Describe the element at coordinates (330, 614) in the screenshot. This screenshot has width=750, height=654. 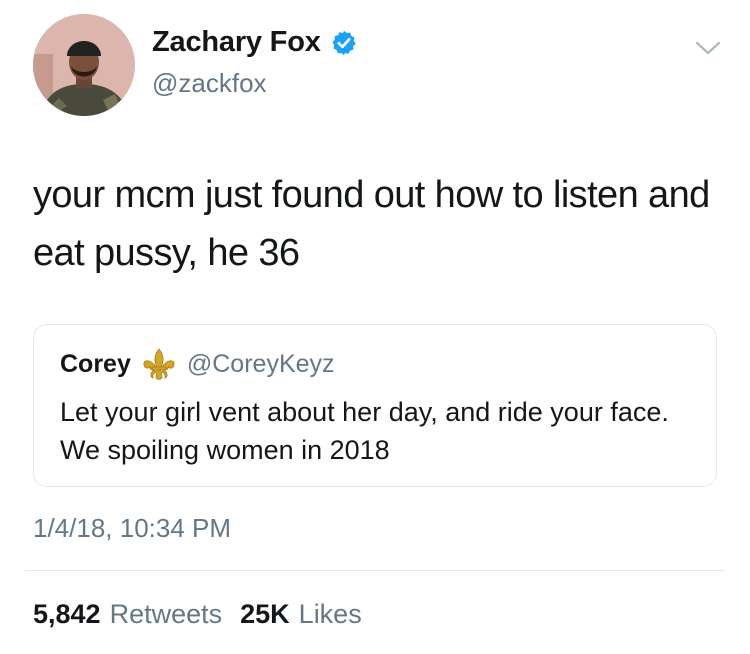
I see `likes-label: Likes` at that location.